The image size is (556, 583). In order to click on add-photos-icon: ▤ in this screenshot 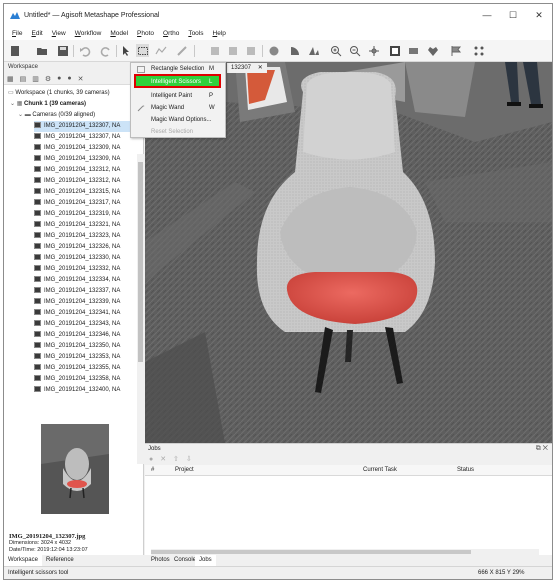, I will do `click(23, 79)`.